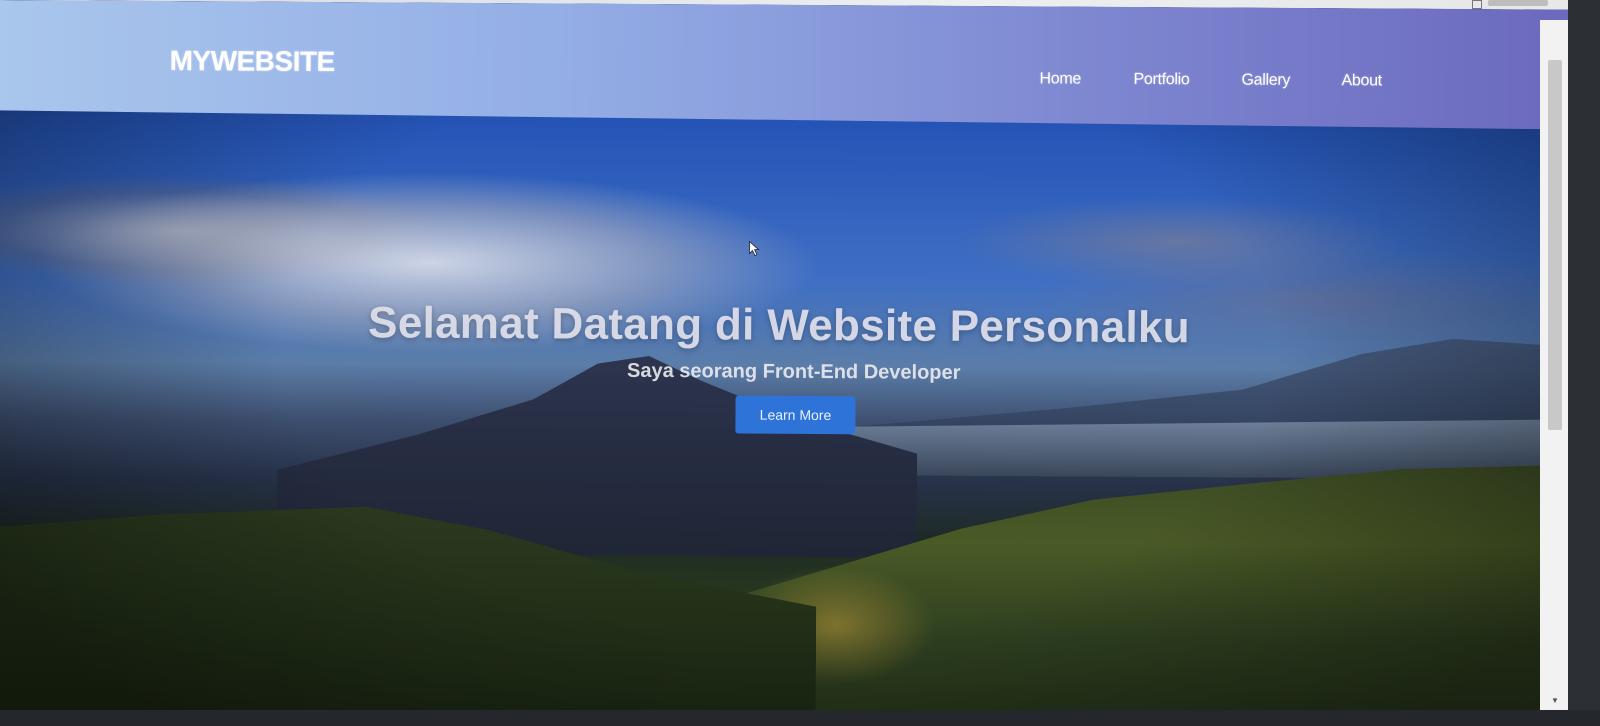  I want to click on hero-subtitle: Saya seorang Front-End Developer, so click(793, 371).